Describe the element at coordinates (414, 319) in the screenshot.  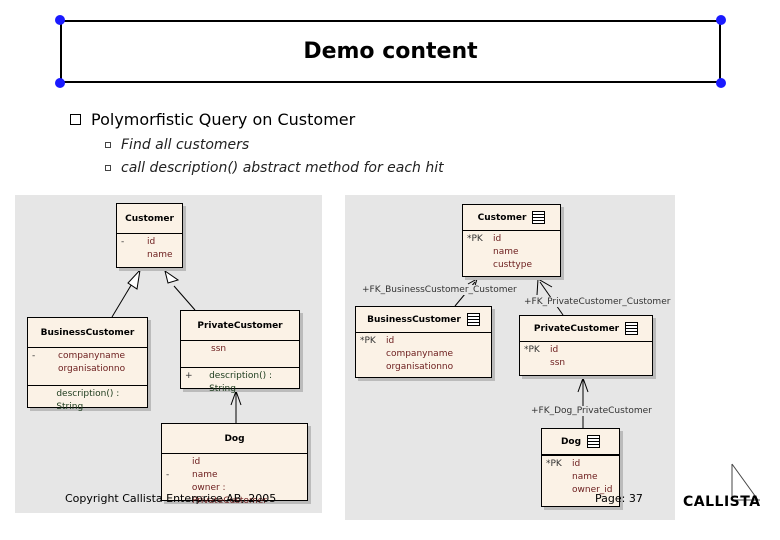
I see `table-name: BusinessCustomer` at that location.